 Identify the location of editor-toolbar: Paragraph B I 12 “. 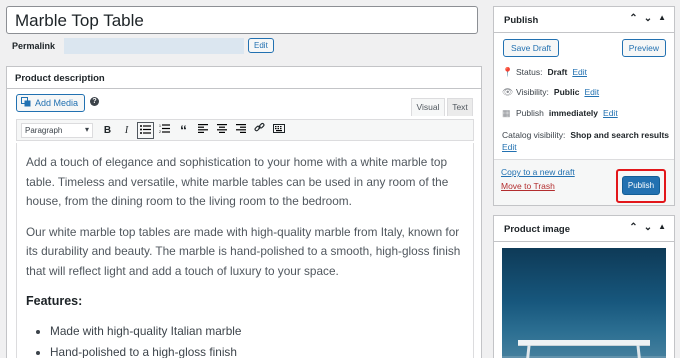
(245, 130).